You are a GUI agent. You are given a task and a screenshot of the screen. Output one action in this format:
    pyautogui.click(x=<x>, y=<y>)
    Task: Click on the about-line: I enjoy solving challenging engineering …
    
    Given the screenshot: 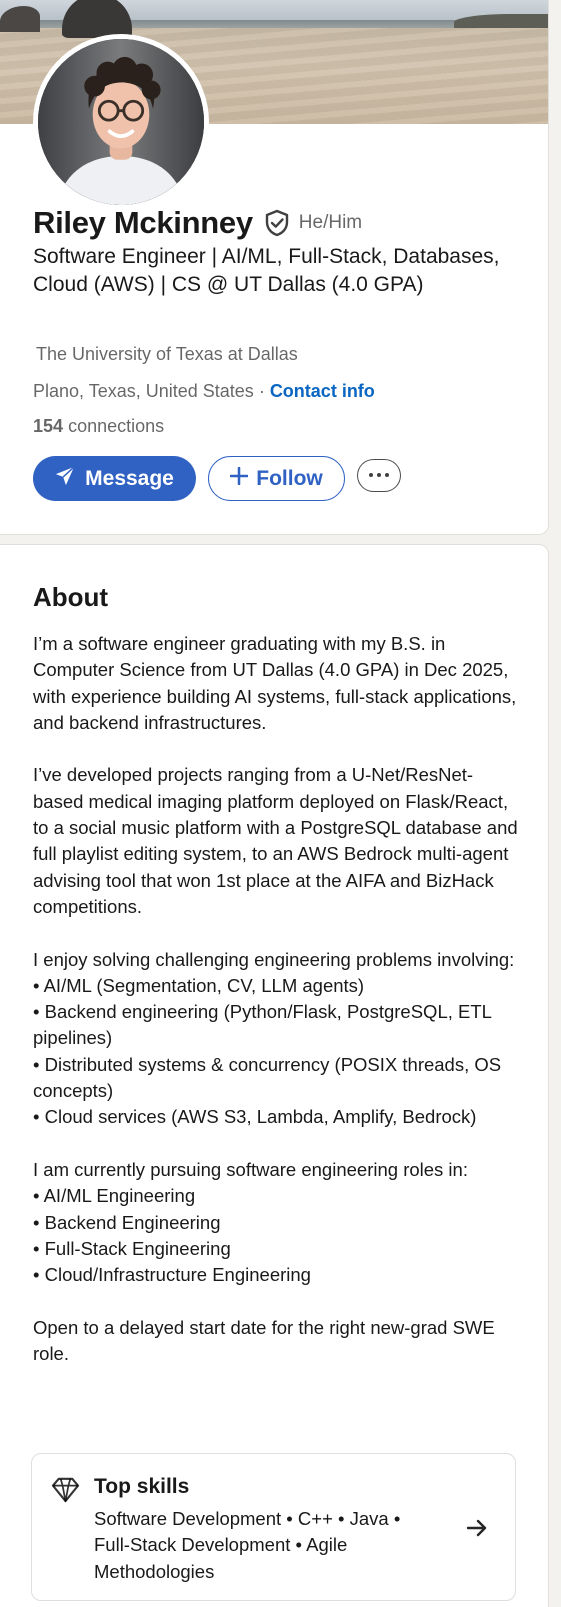 What is the action you would take?
    pyautogui.click(x=274, y=959)
    